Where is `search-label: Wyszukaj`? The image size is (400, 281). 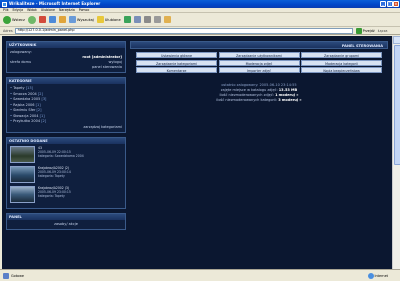 search-label: Wyszukaj is located at coordinates (85, 19).